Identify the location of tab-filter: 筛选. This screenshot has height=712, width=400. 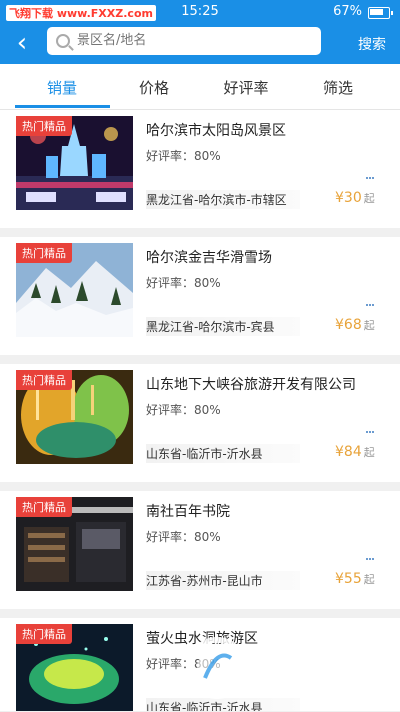
(338, 87).